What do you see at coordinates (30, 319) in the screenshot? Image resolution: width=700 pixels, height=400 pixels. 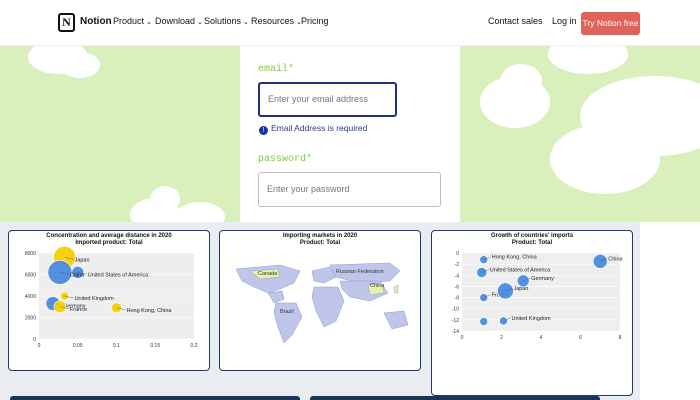 I see `y-tick-label: 2000` at bounding box center [30, 319].